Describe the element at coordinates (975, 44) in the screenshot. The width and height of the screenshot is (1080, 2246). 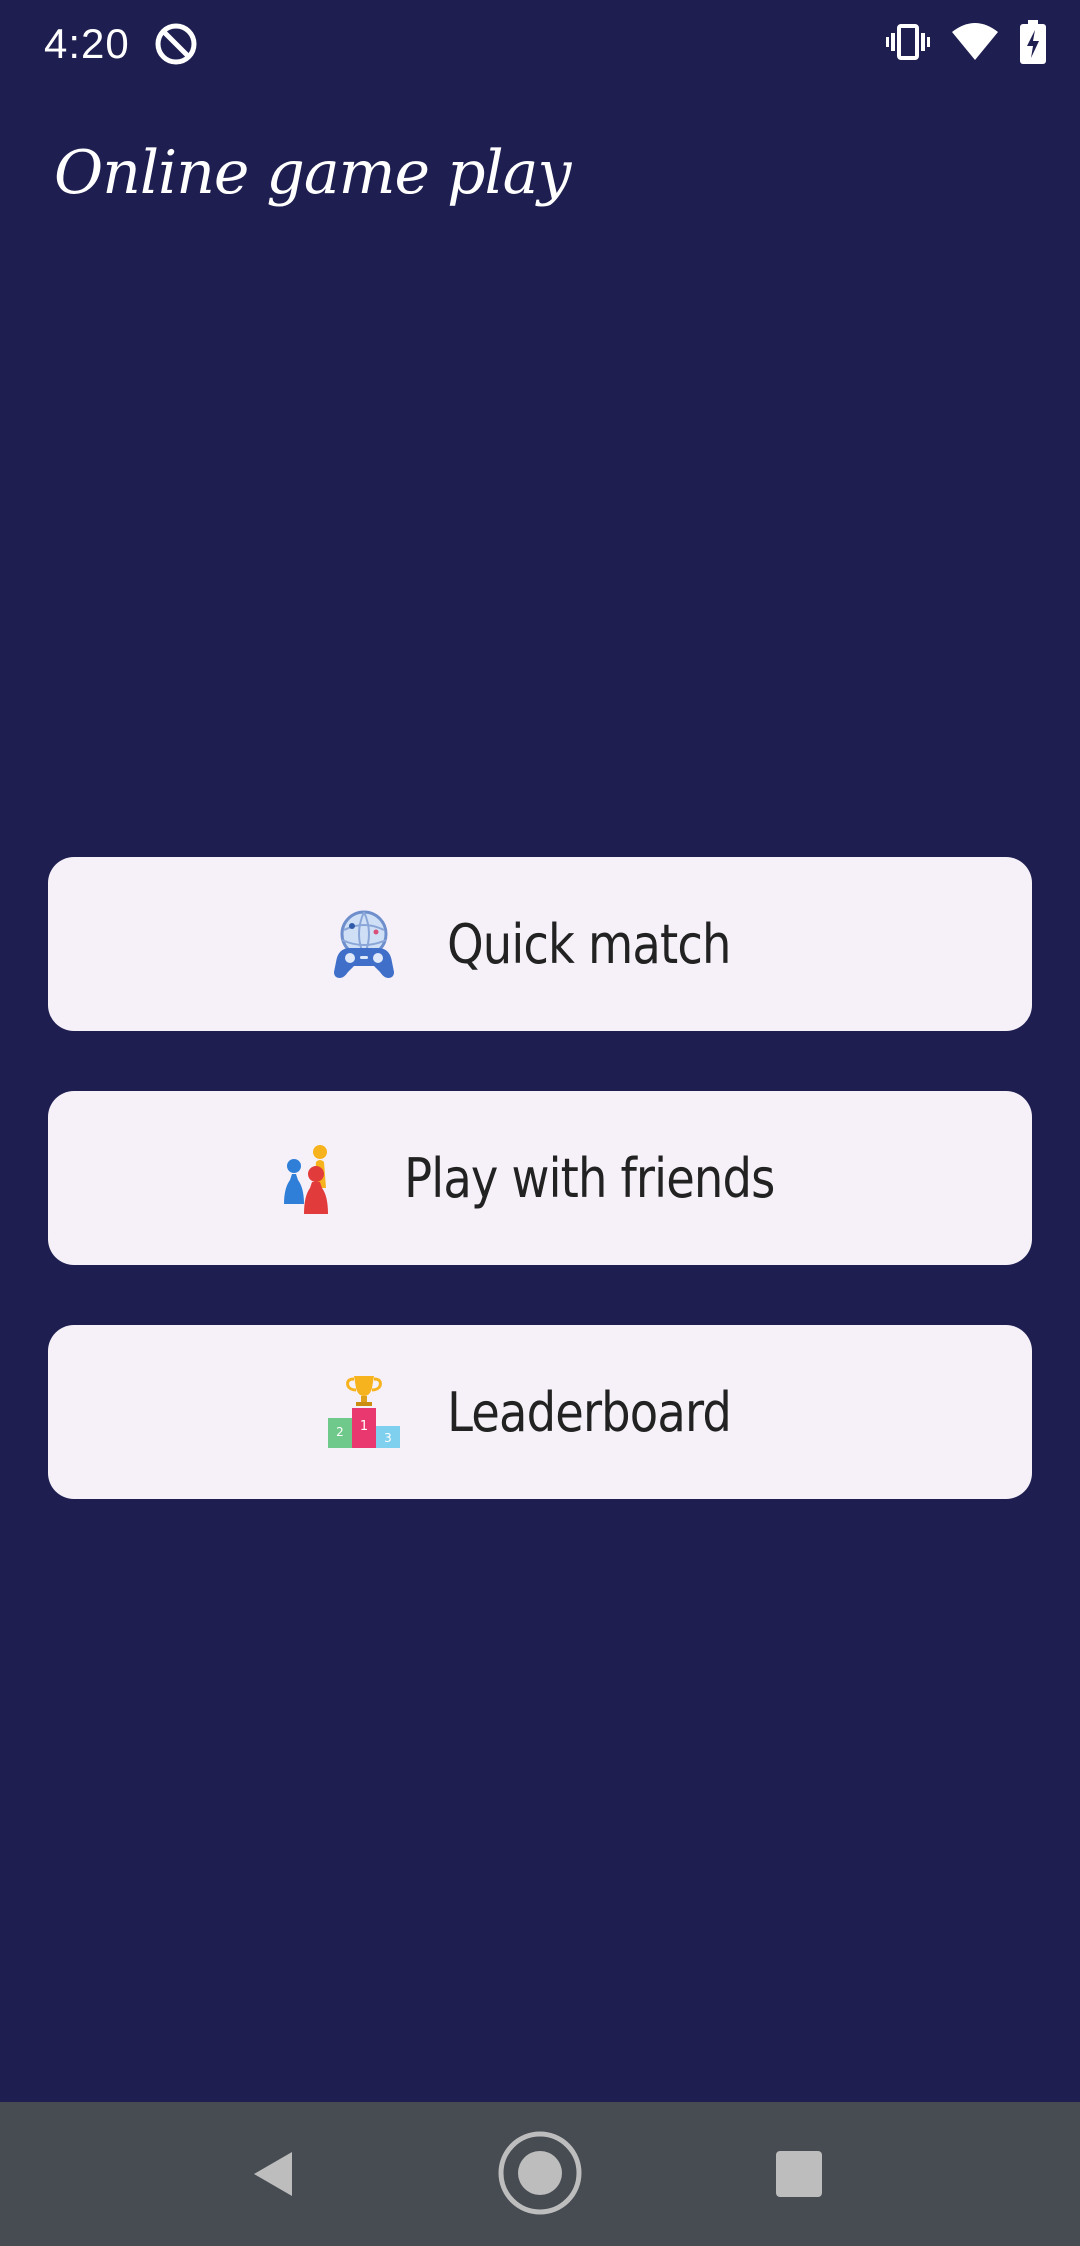
I see `wifi-icon` at that location.